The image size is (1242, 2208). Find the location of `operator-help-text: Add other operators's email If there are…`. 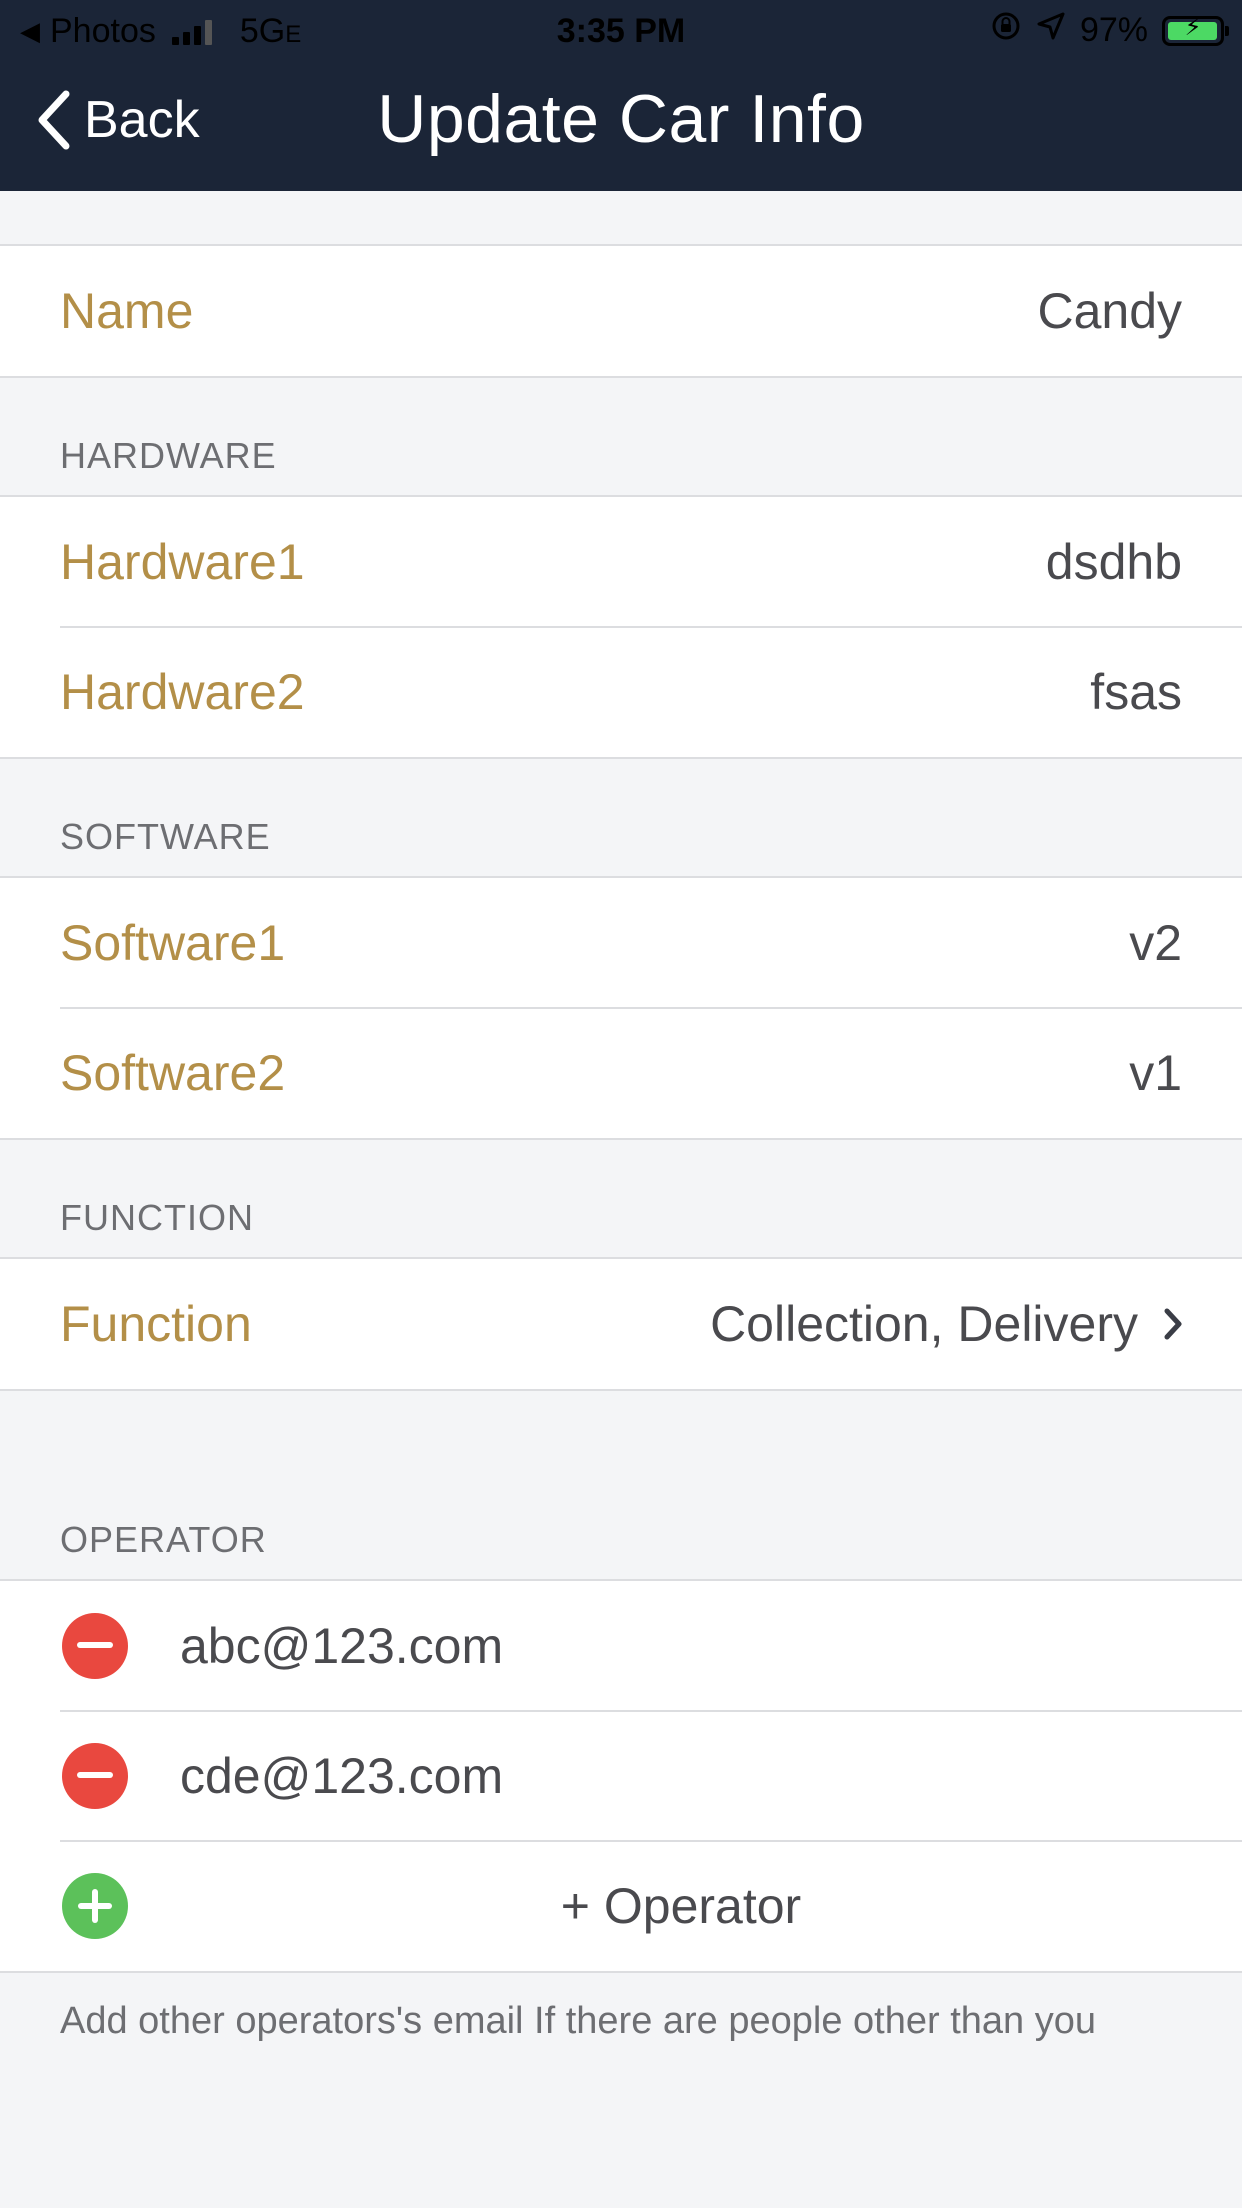

operator-help-text: Add other operators's email If there are… is located at coordinates (578, 2021).